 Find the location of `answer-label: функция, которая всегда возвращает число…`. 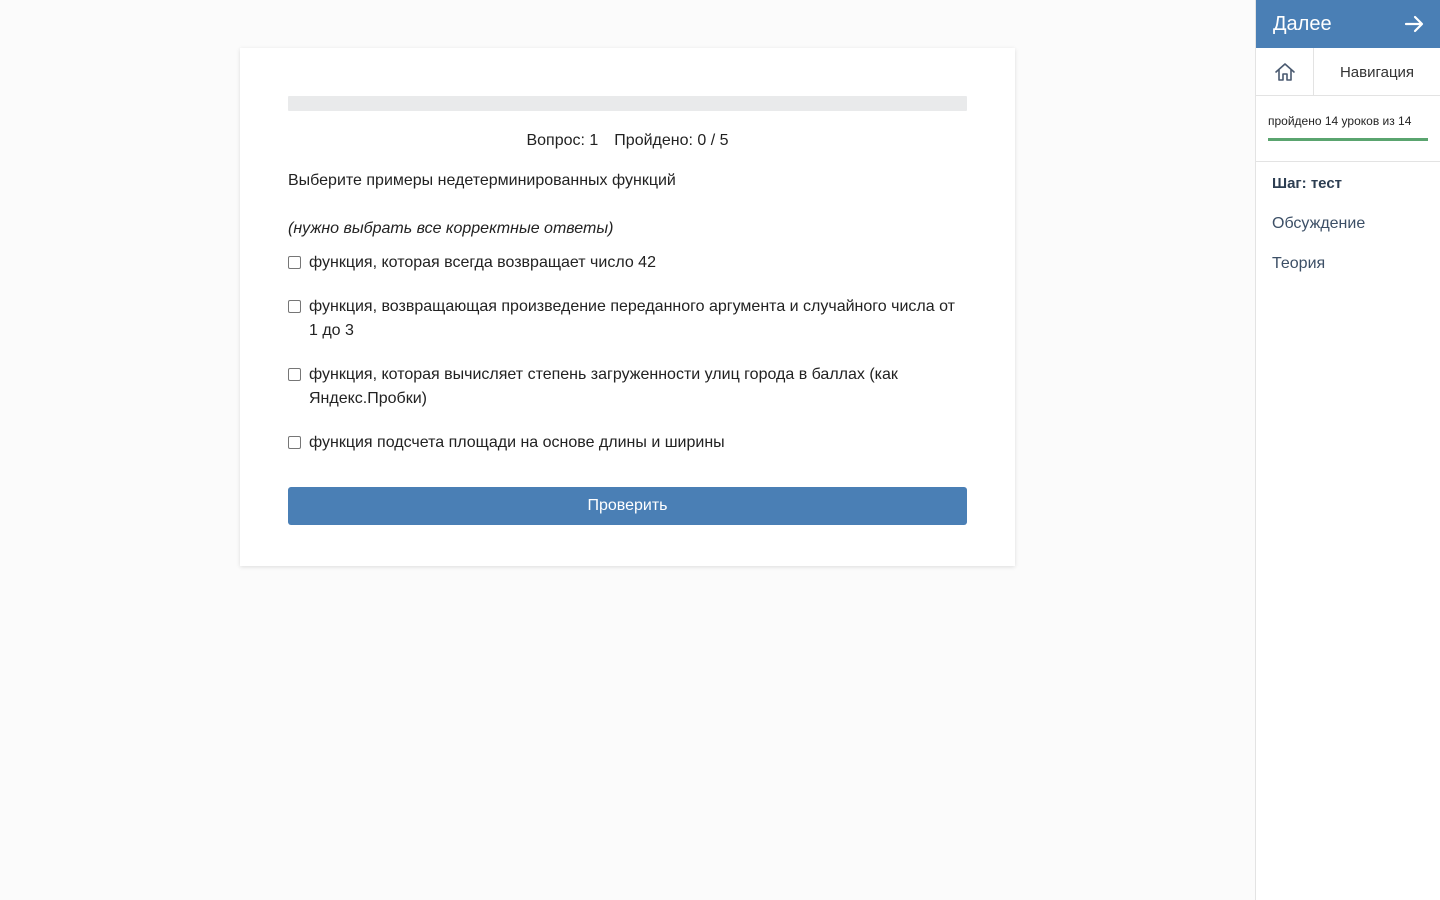

answer-label: функция, которая всегда возвращает число… is located at coordinates (482, 262).